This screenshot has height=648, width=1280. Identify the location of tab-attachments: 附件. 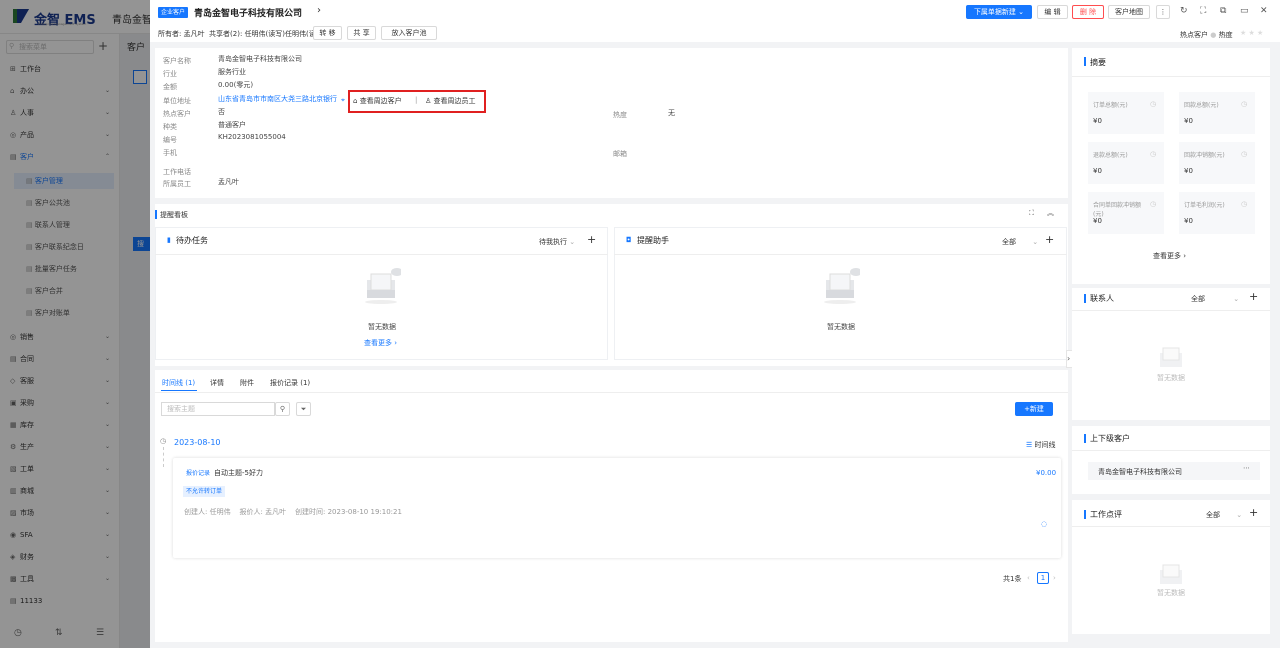
(247, 383).